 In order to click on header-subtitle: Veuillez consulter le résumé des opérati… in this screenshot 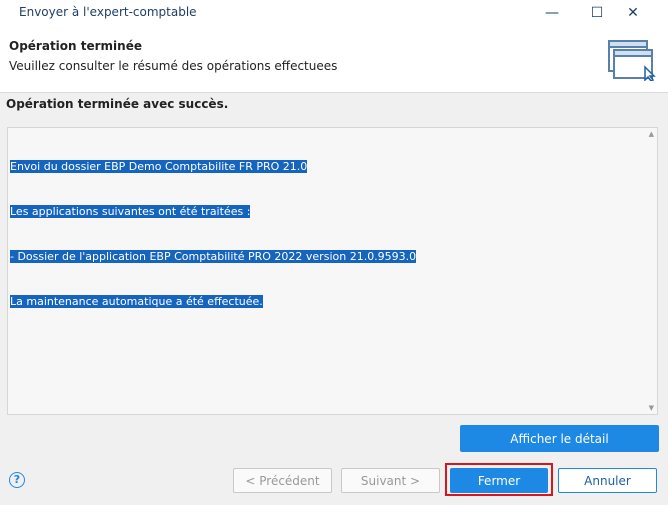, I will do `click(173, 66)`.